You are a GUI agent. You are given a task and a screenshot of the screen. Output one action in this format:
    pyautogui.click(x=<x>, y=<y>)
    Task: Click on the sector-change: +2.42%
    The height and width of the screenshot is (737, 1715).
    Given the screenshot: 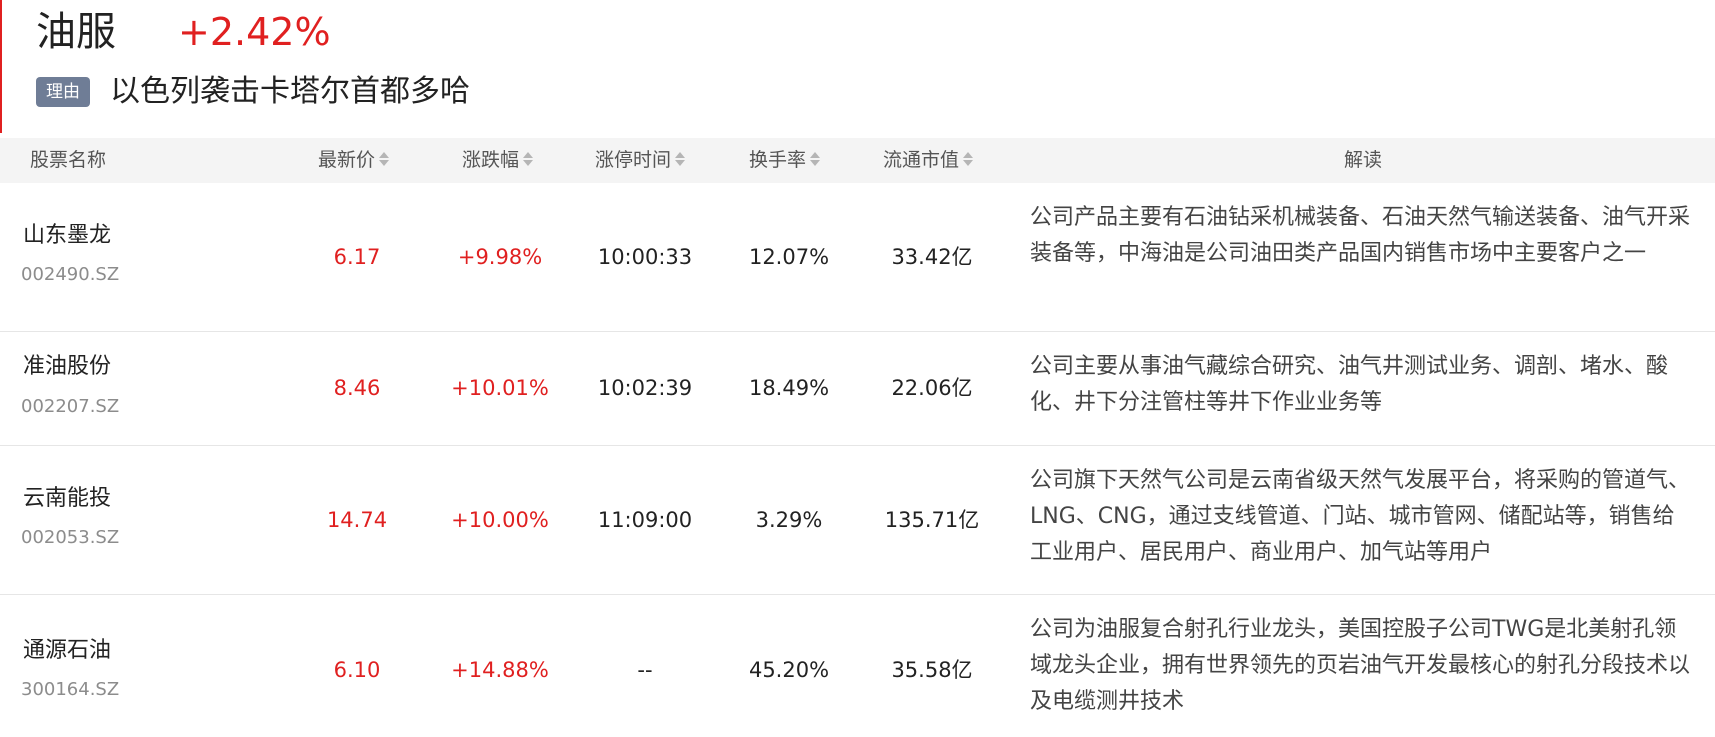 What is the action you would take?
    pyautogui.click(x=254, y=32)
    